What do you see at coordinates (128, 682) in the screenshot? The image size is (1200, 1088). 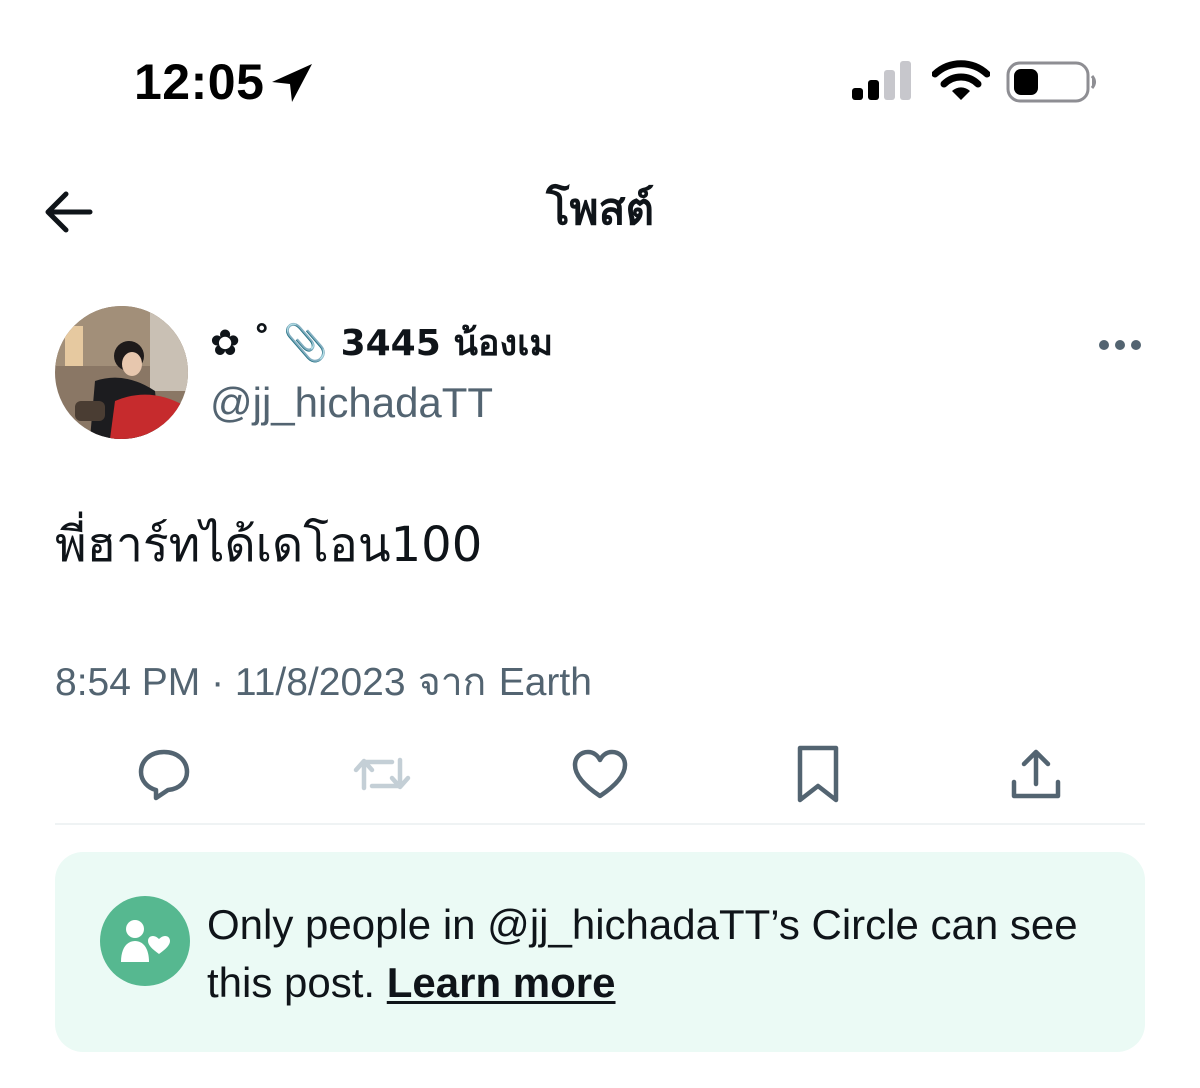 I see `post-time: 8:54 PM` at bounding box center [128, 682].